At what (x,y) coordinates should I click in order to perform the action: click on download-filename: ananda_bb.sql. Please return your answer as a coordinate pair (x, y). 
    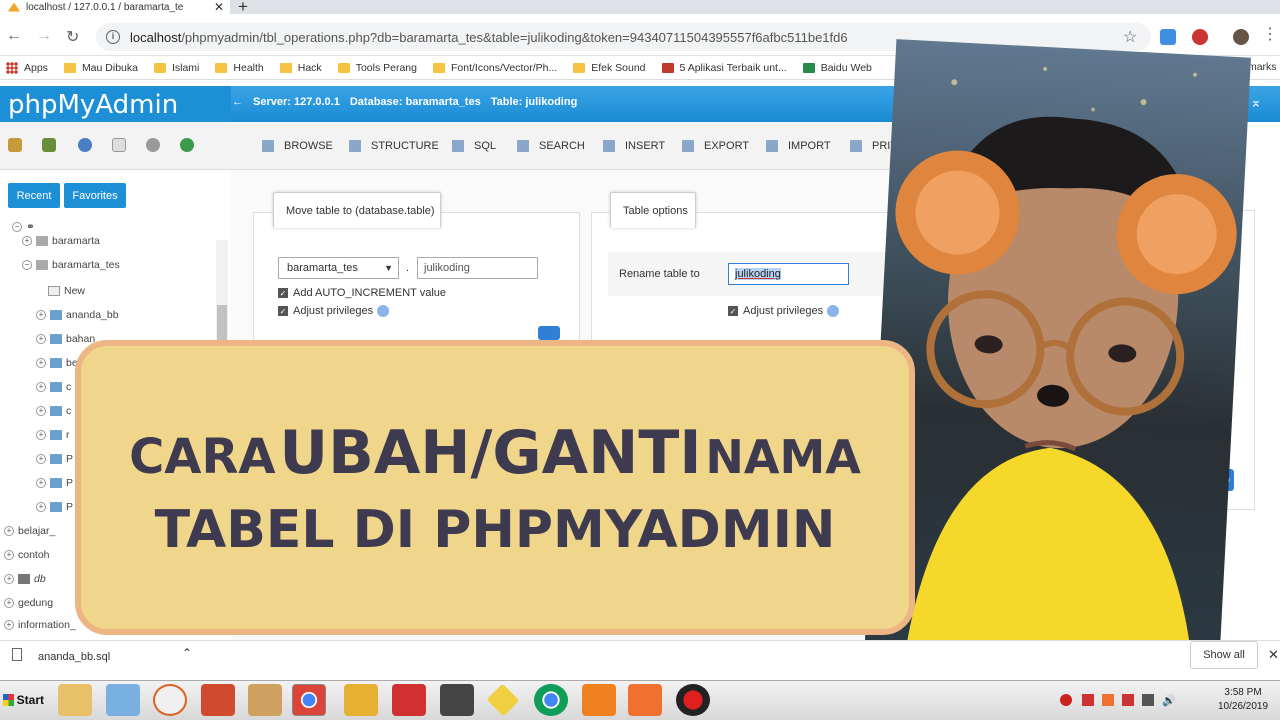
    Looking at the image, I should click on (74, 657).